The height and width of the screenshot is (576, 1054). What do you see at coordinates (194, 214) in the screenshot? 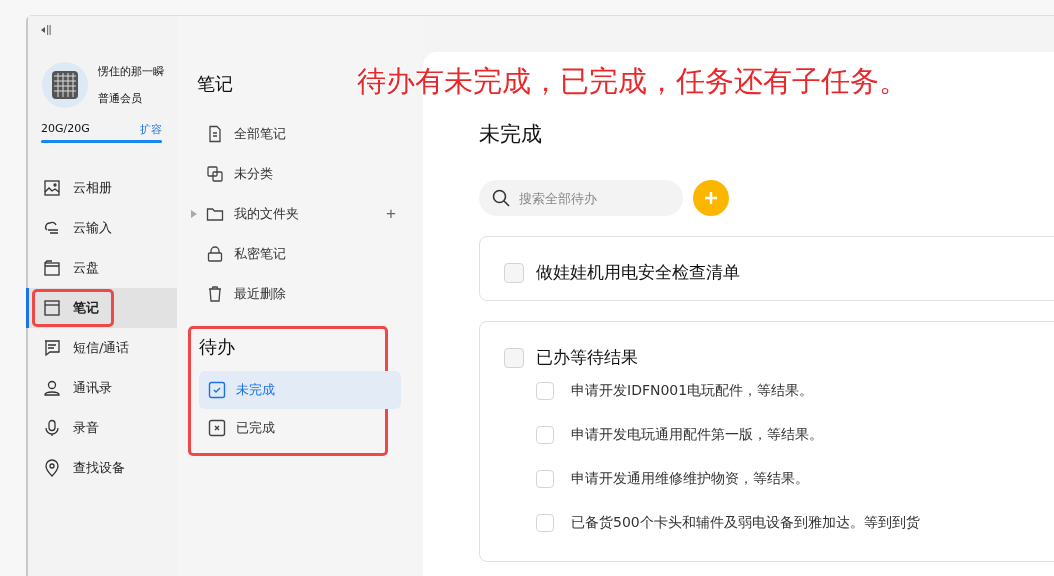
I see `expand-arrow-icon` at bounding box center [194, 214].